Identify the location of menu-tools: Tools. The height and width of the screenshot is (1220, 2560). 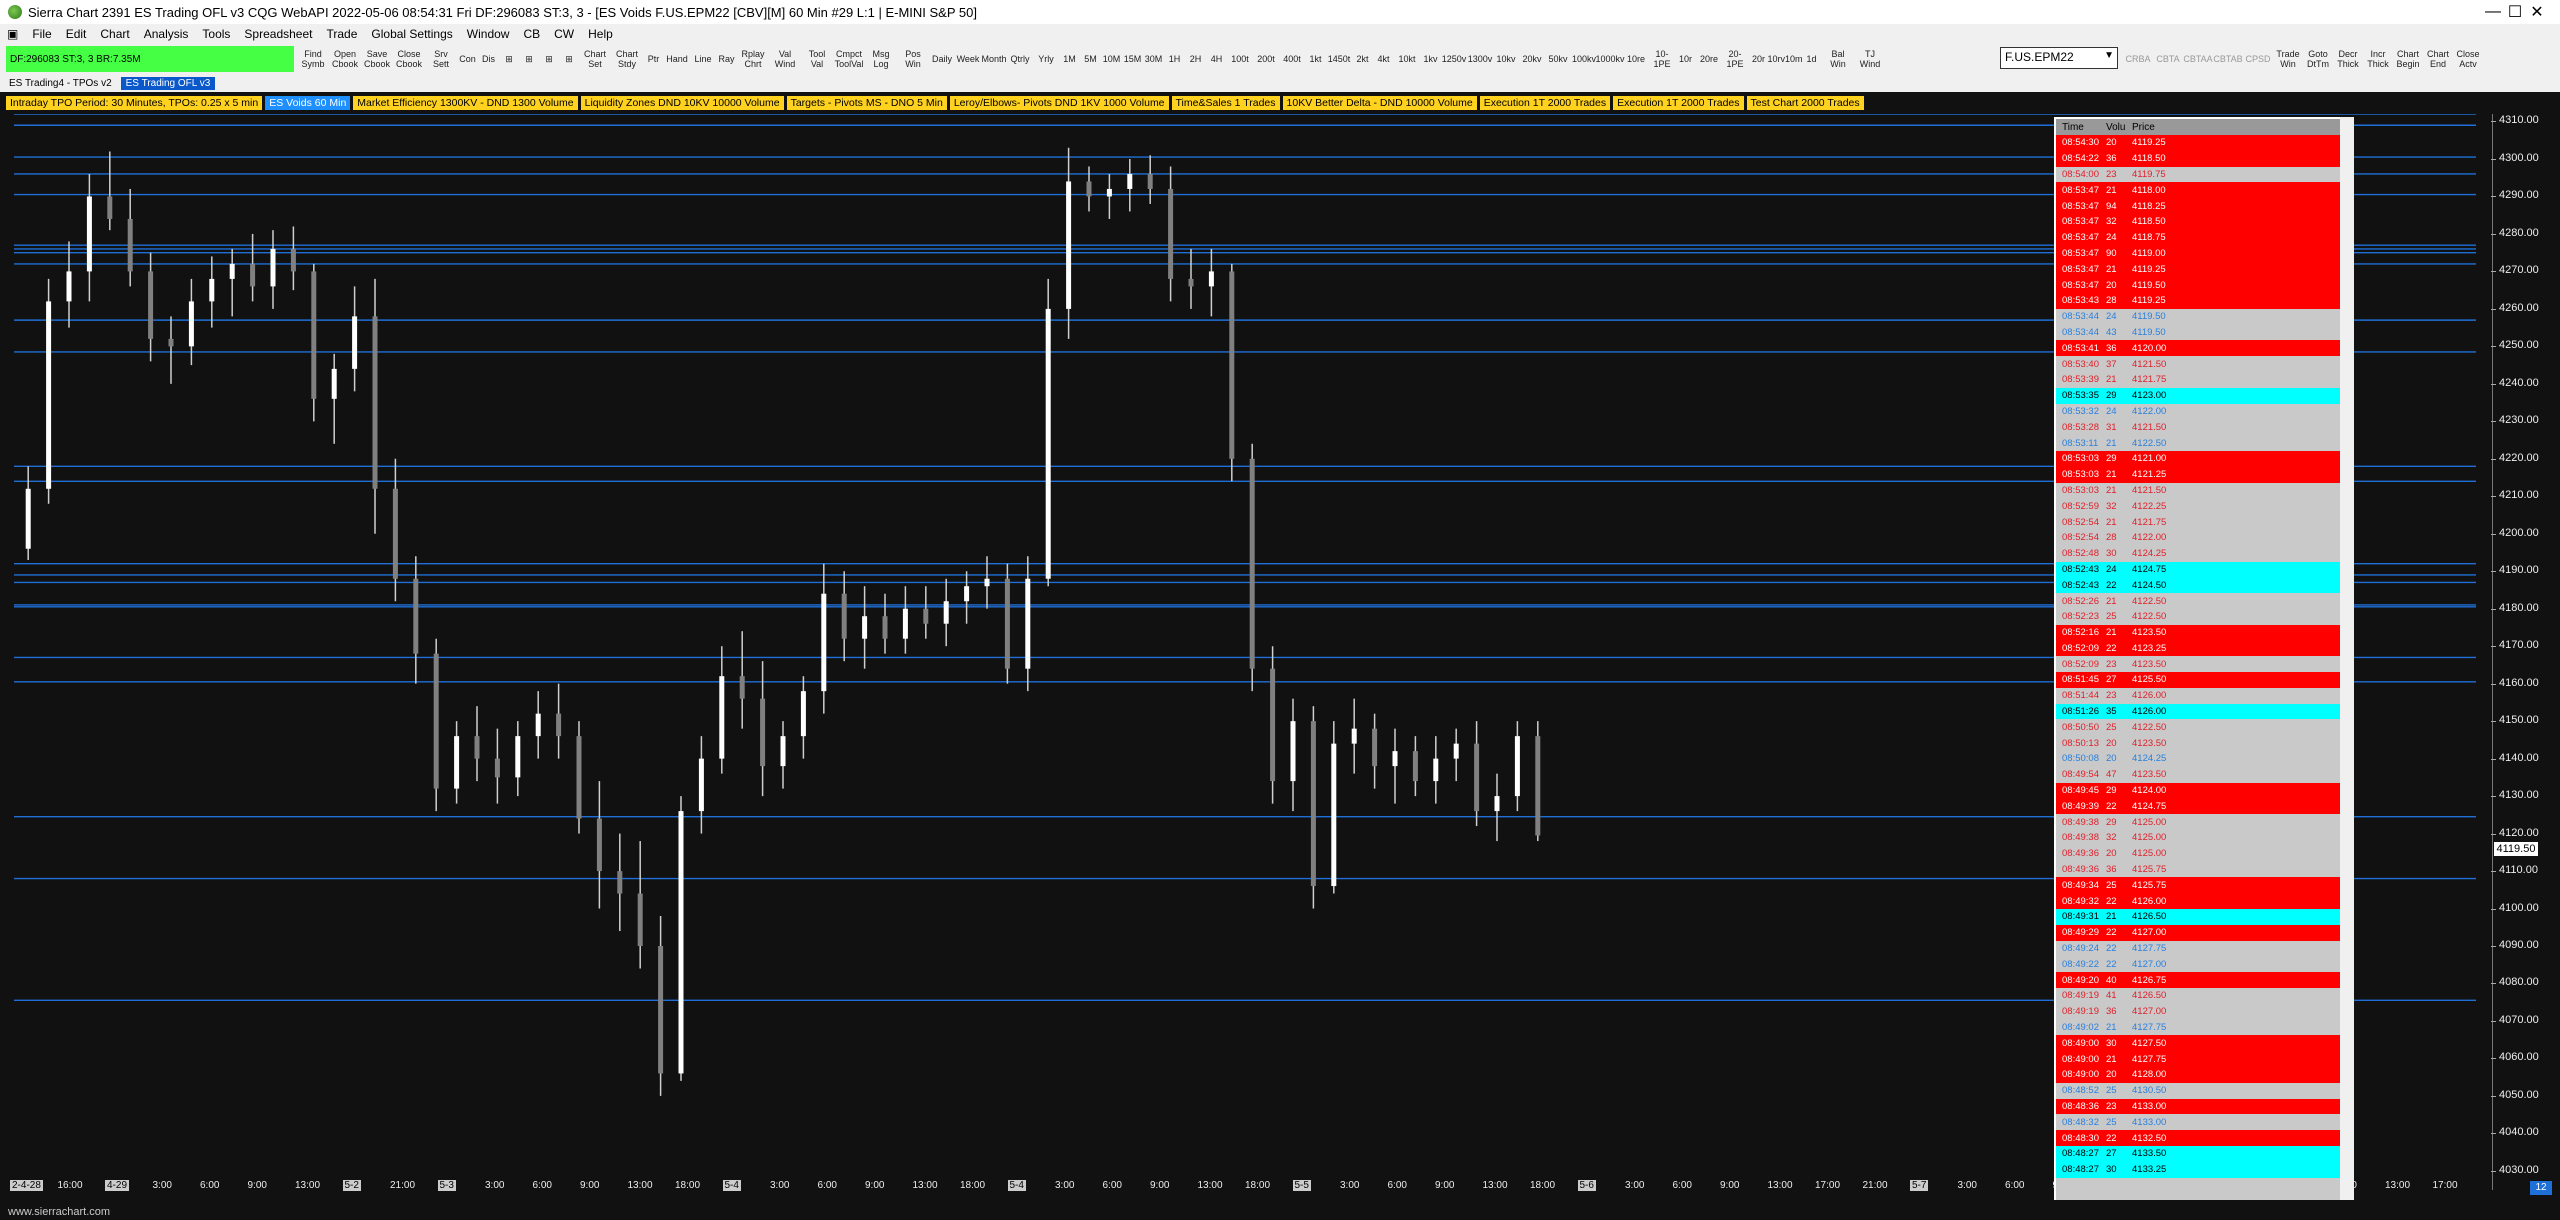
(216, 34).